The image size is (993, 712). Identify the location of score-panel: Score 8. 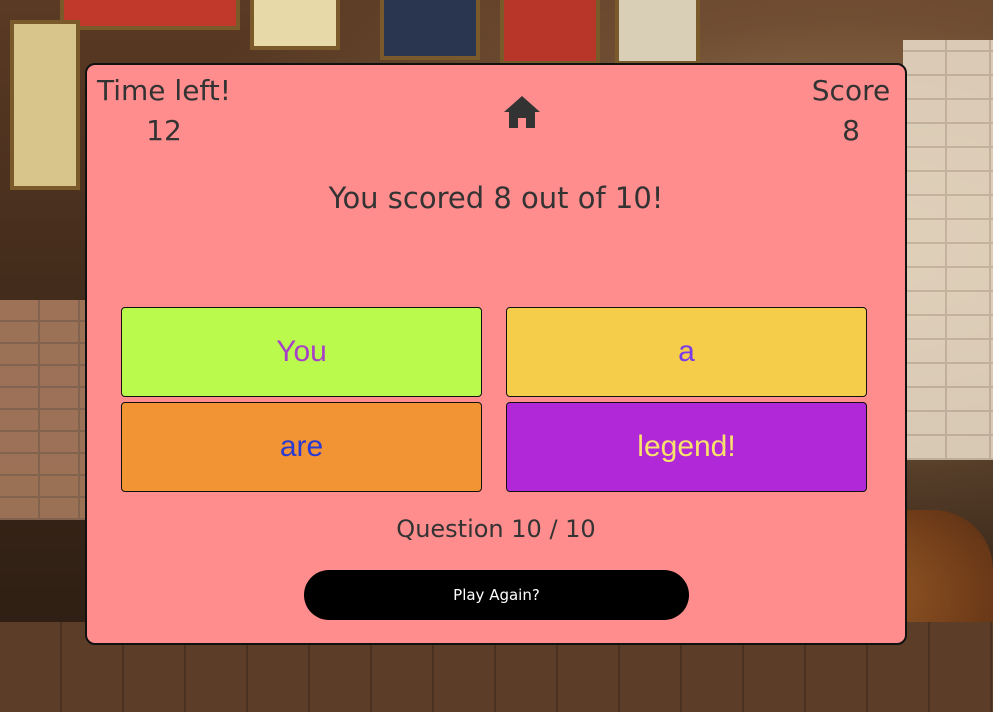
(851, 111).